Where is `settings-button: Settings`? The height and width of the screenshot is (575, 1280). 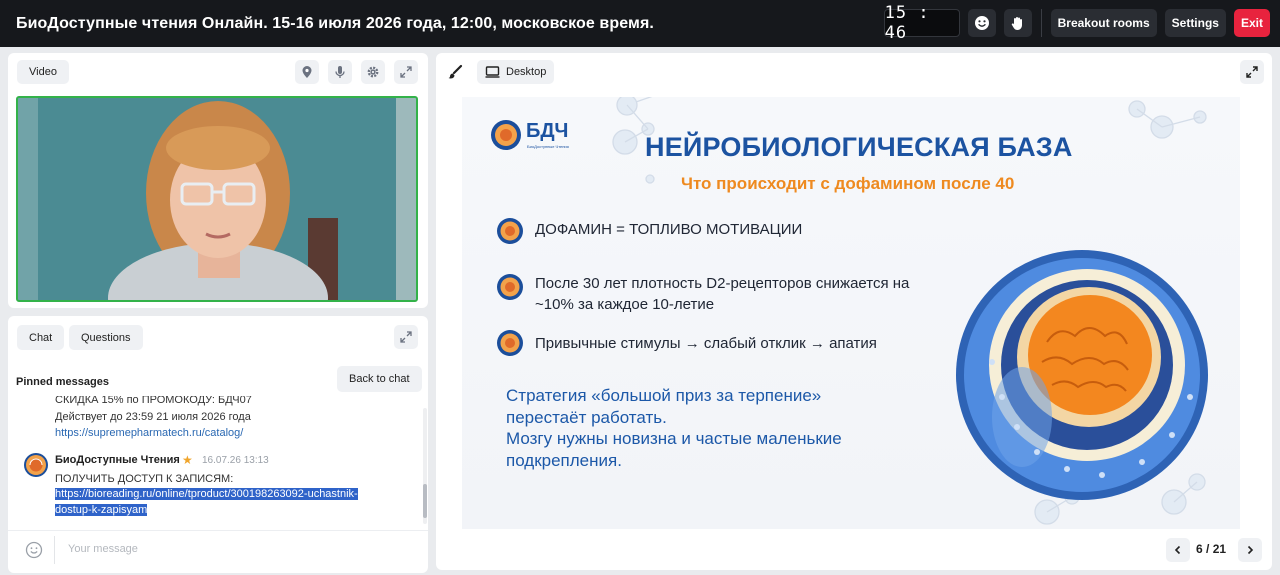
settings-button: Settings is located at coordinates (1195, 23).